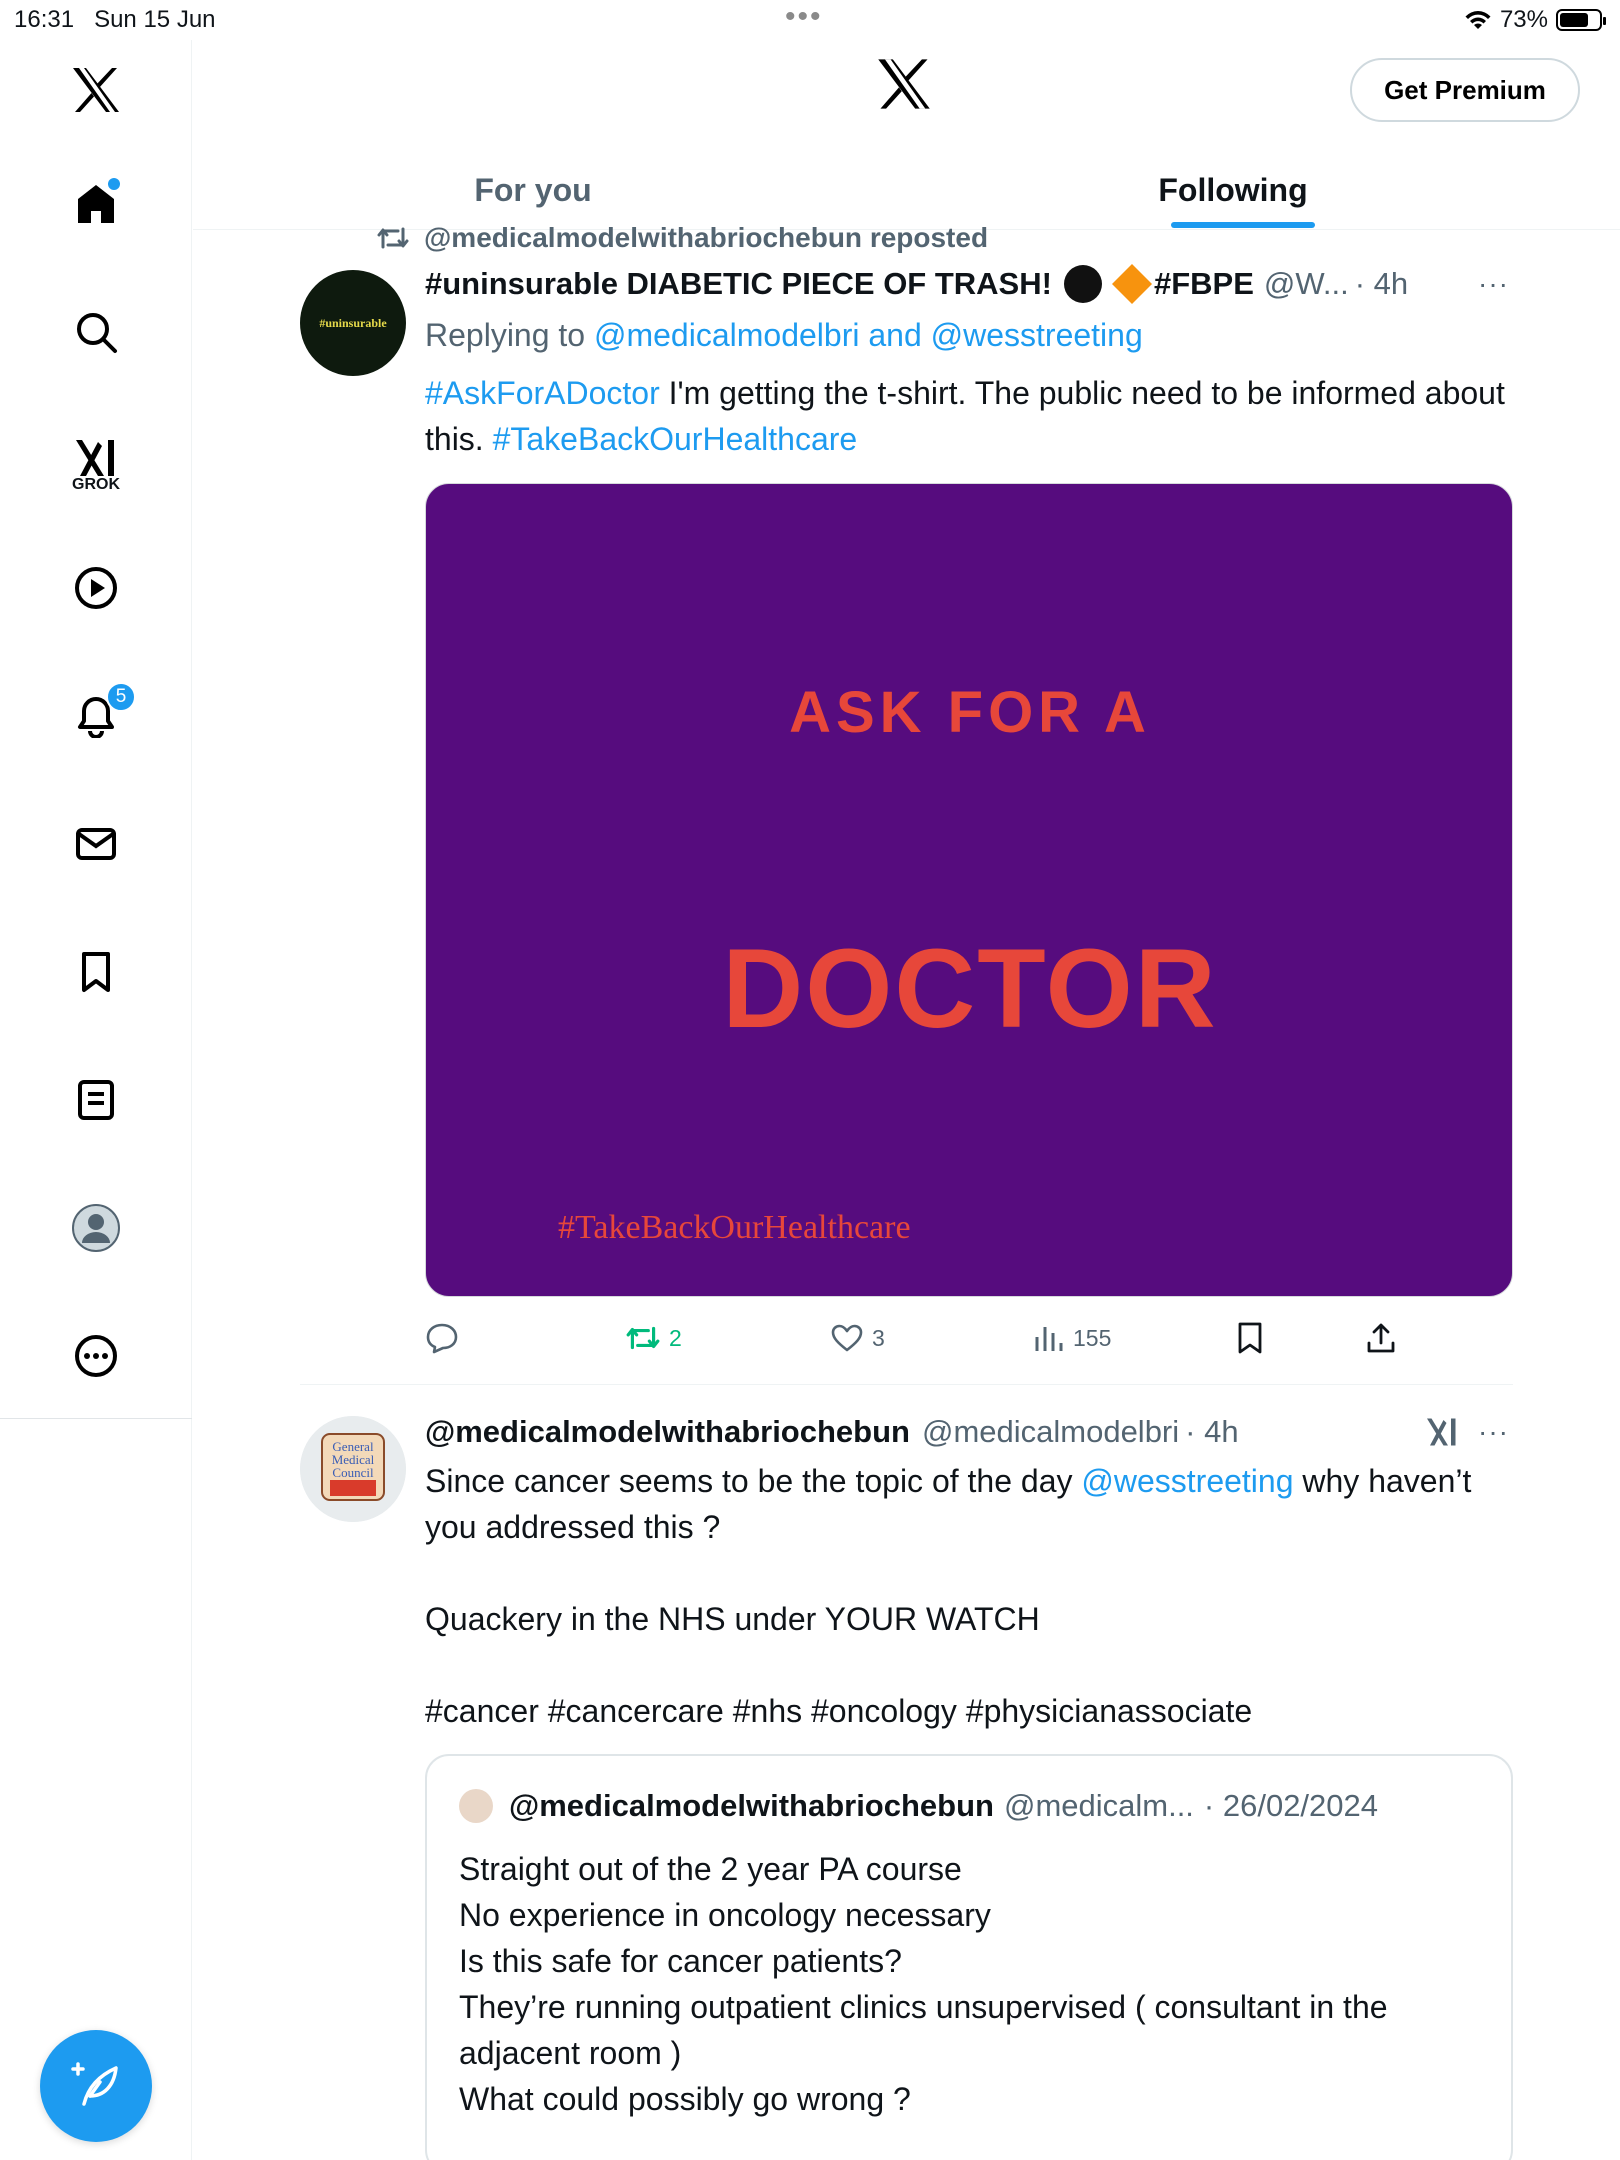 The width and height of the screenshot is (1620, 2160). I want to click on analytics-icon, so click(1049, 1339).